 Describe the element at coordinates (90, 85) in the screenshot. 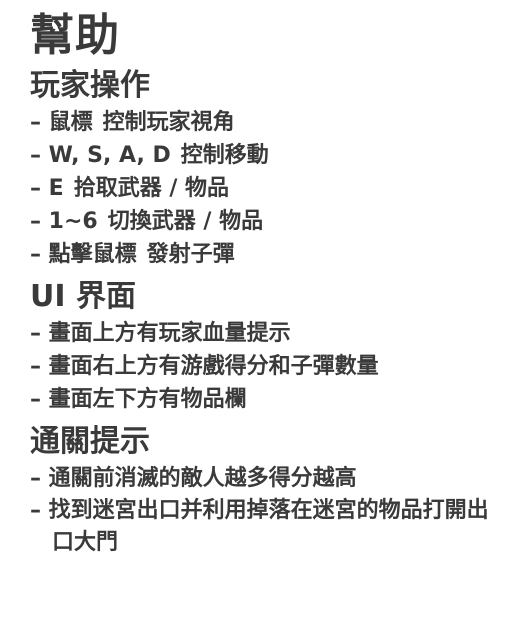

I see `section-heading-controls: 玩家操作` at that location.